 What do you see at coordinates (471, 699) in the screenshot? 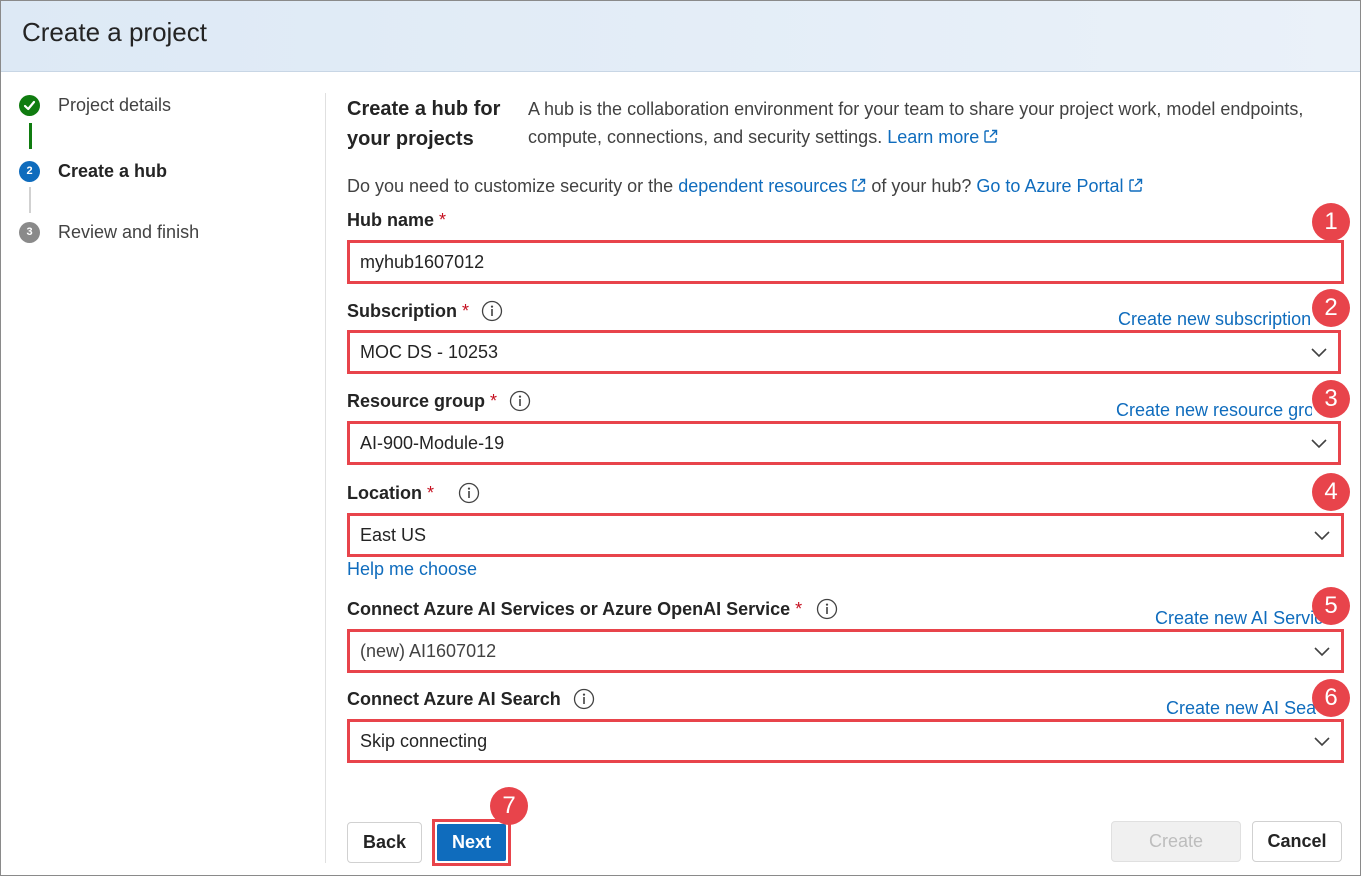
I see `ai-search-label: Connect Azure AI Search` at bounding box center [471, 699].